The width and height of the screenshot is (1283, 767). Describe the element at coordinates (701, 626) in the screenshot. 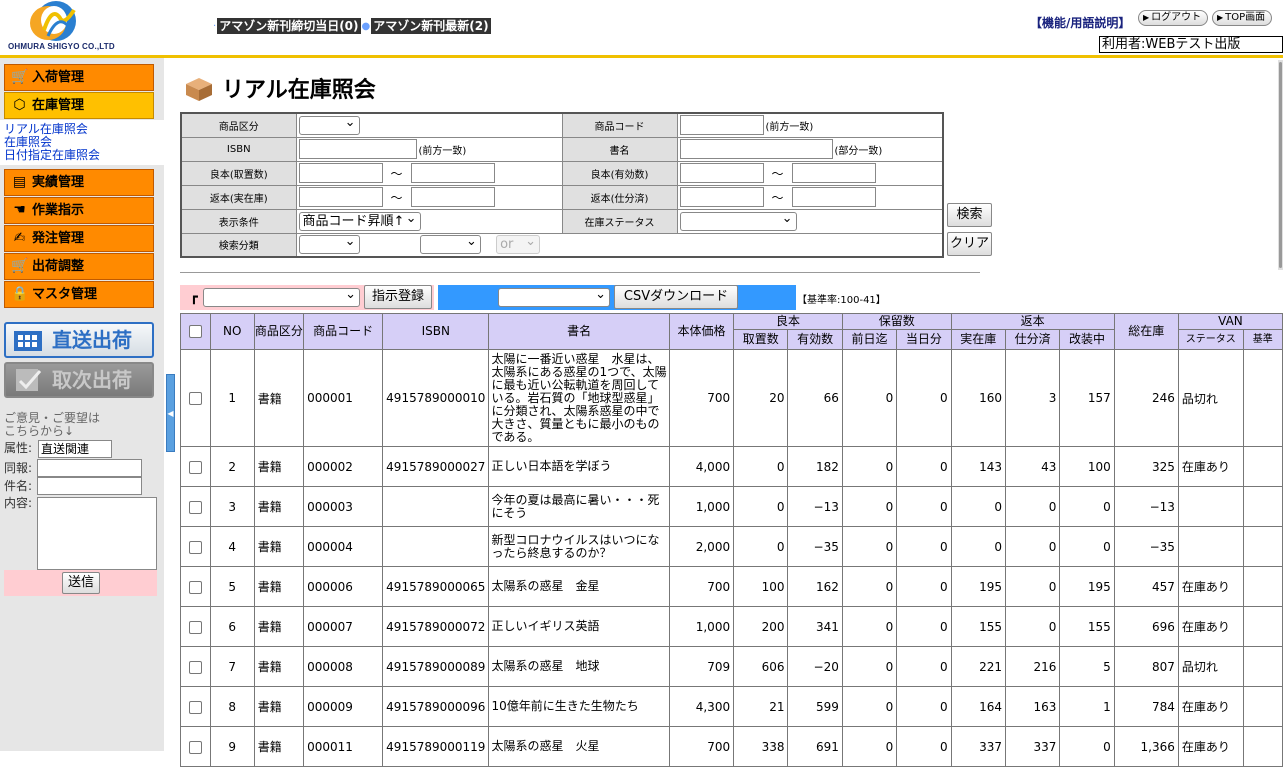

I see `cell-price: 1,000` at that location.